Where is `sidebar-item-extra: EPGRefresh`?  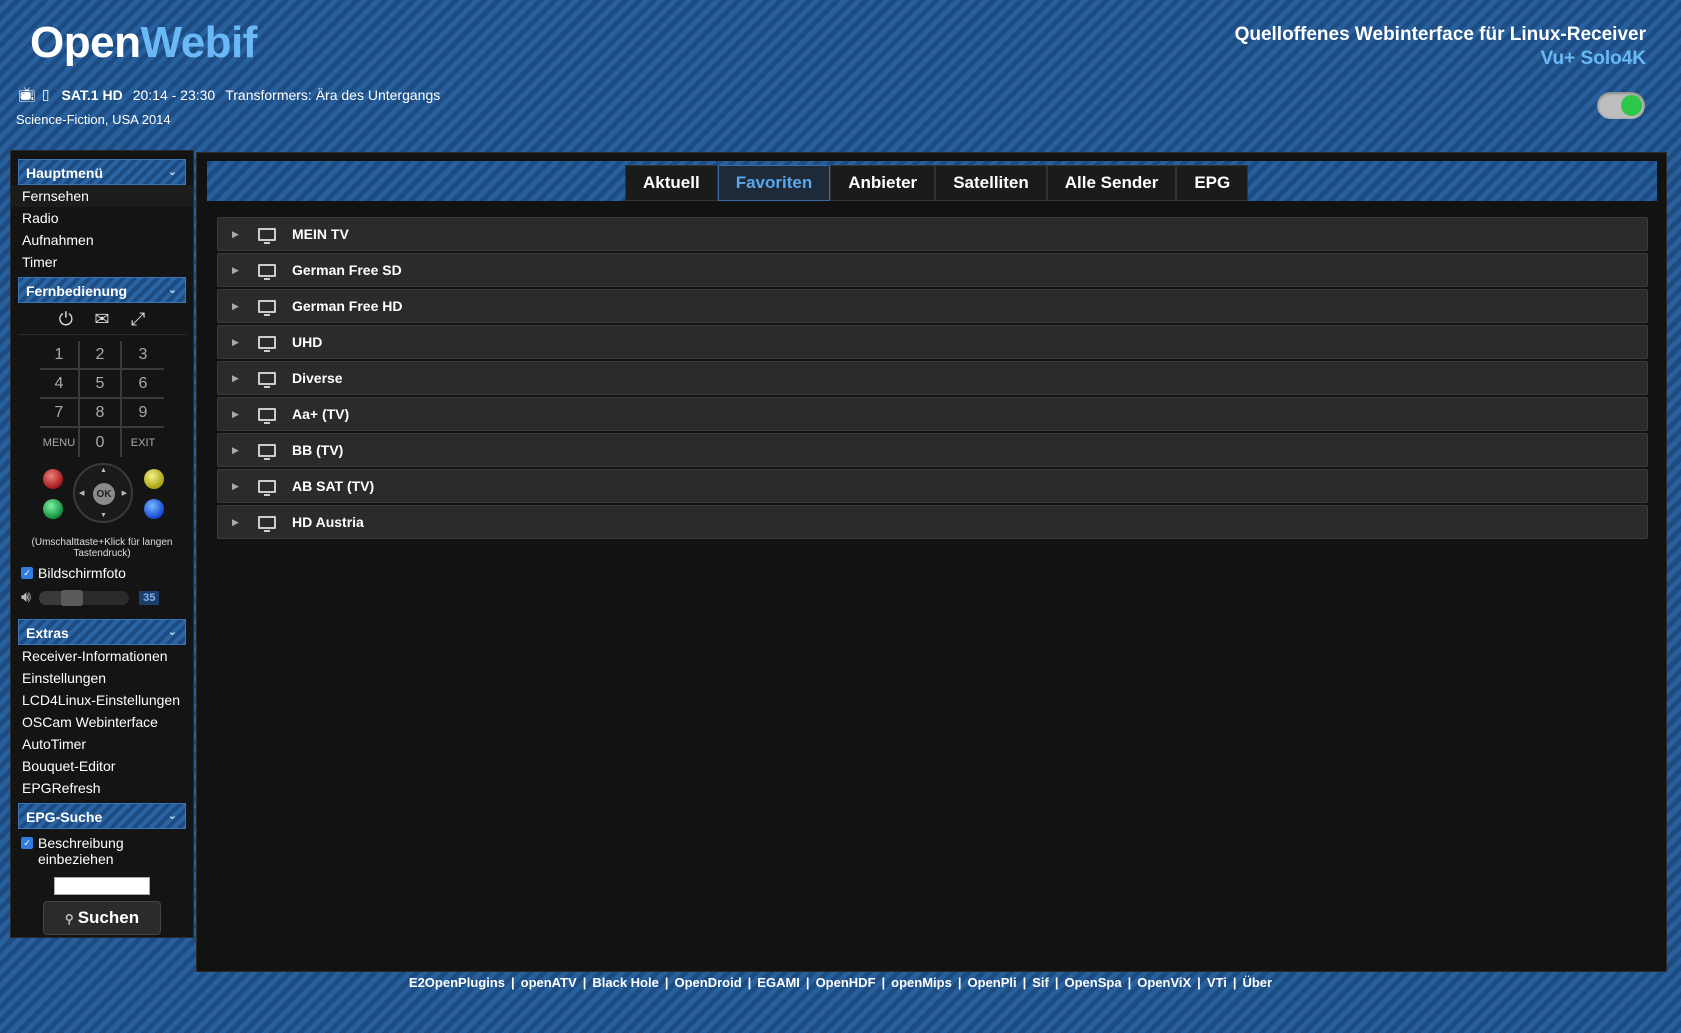
sidebar-item-extra: EPGRefresh is located at coordinates (102, 788).